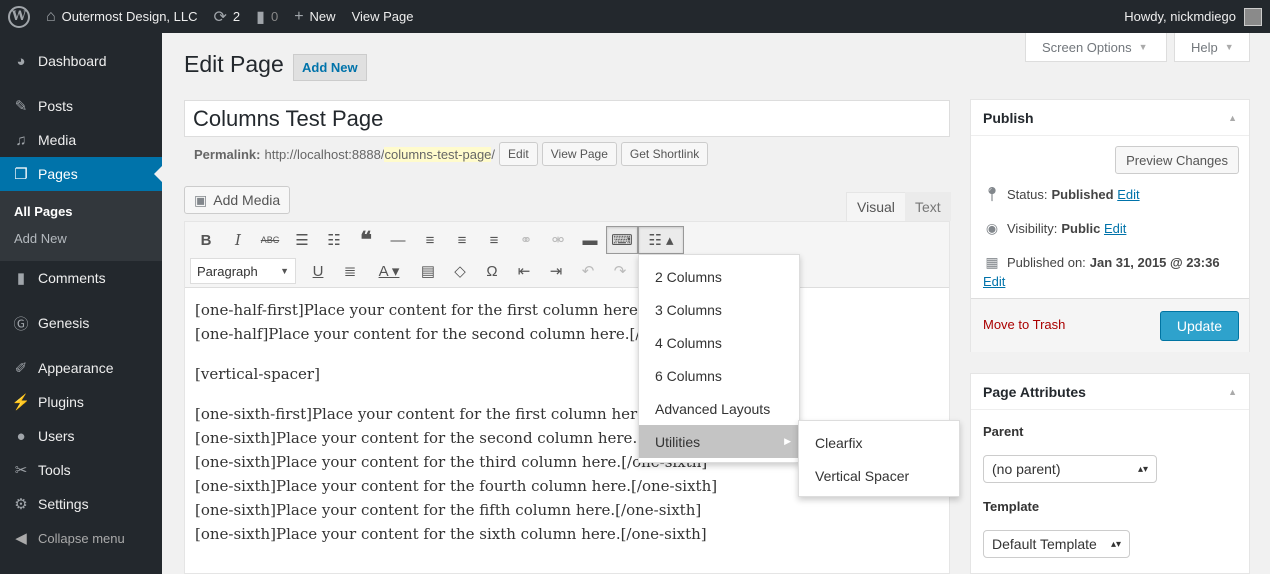 The height and width of the screenshot is (574, 1270). Describe the element at coordinates (81, 211) in the screenshot. I see `submenu-all-pages: All Pages` at that location.